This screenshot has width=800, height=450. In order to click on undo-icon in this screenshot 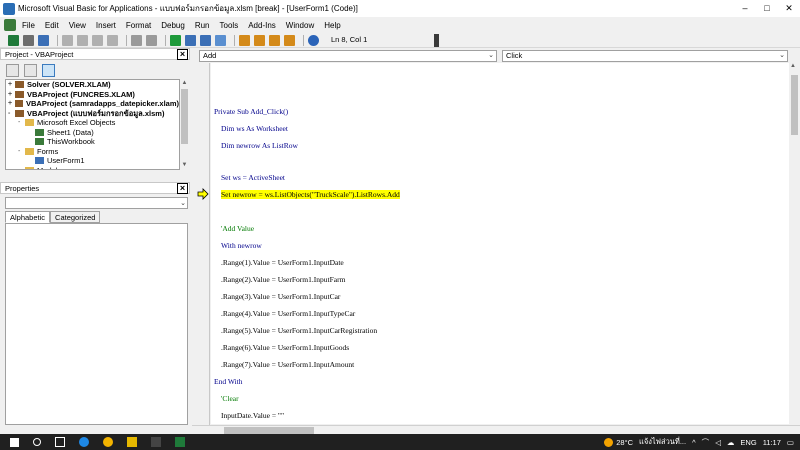, I will do `click(136, 40)`.